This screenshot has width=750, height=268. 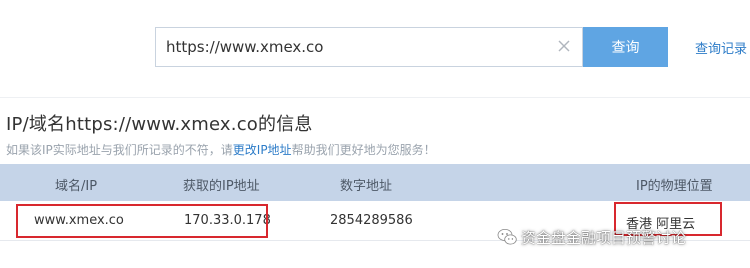 I want to click on column-header-ip: 获取的IP地址, so click(x=221, y=186).